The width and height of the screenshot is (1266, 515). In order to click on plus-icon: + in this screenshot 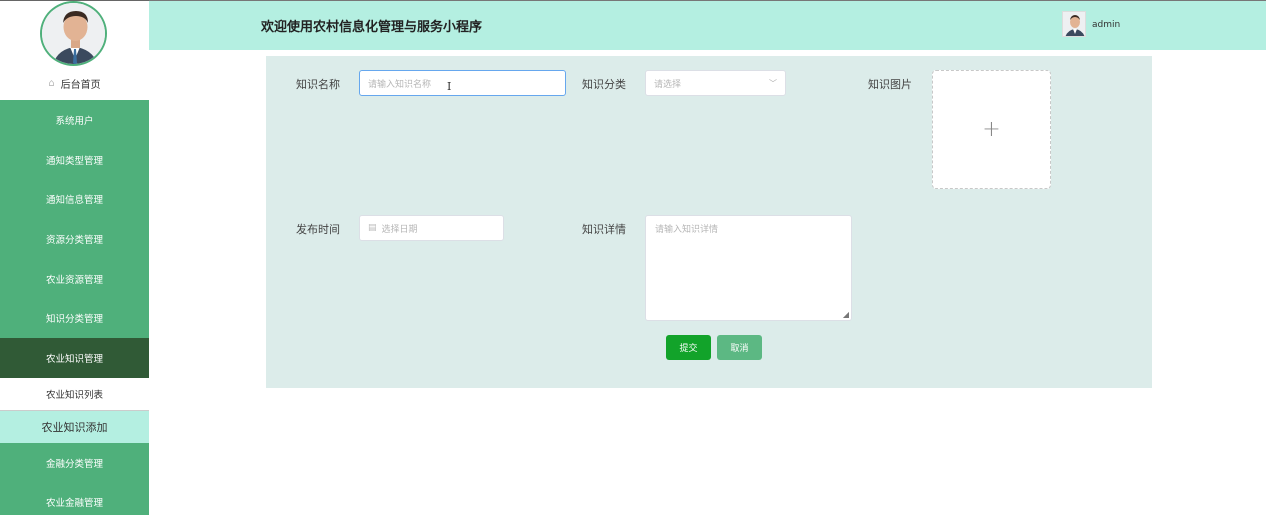, I will do `click(991, 129)`.